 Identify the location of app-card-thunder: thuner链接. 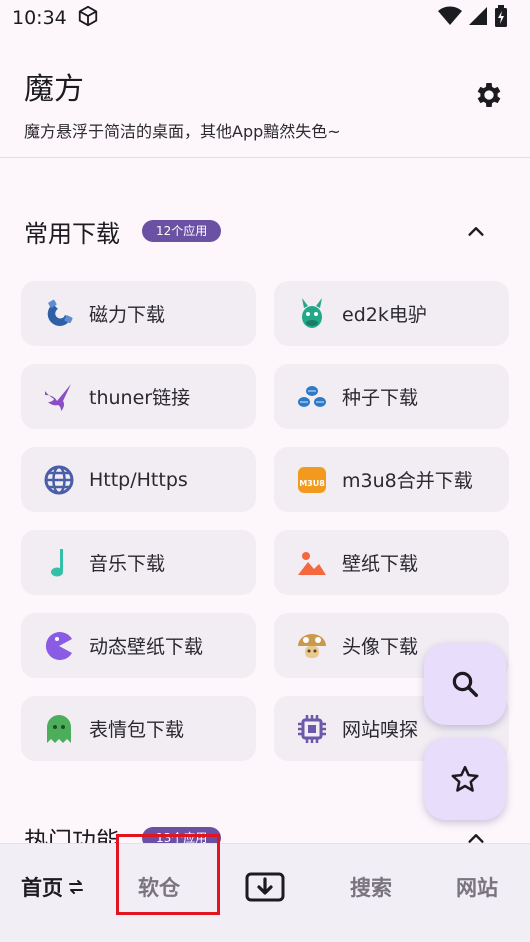
(138, 396).